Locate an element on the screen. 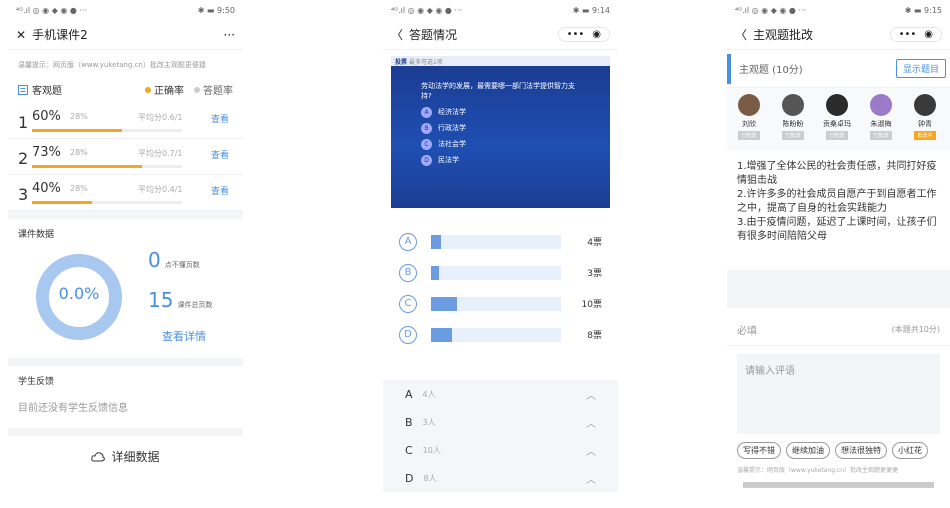  people-count: 4人 is located at coordinates (429, 394).